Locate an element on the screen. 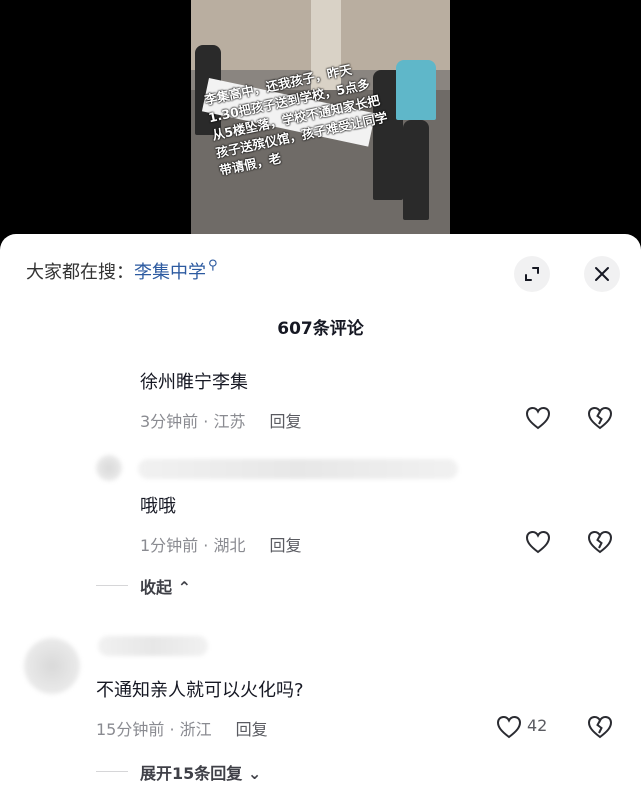 This screenshot has height=800, width=641. expand-replies-button: 展开15条回复 ⌄ is located at coordinates (200, 772).